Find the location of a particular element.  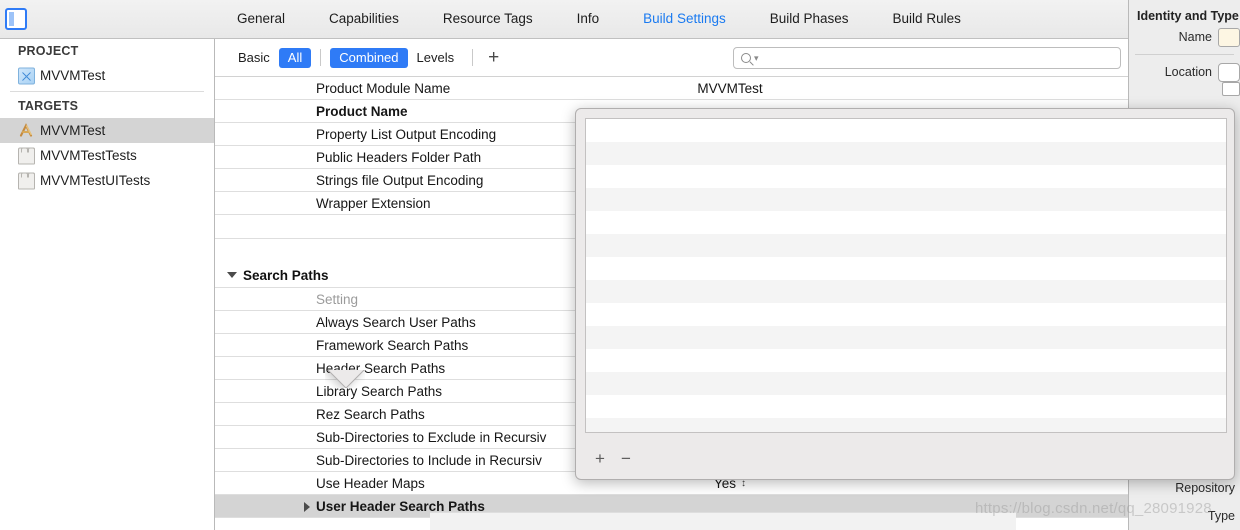

search-field: ▾ is located at coordinates (927, 58).